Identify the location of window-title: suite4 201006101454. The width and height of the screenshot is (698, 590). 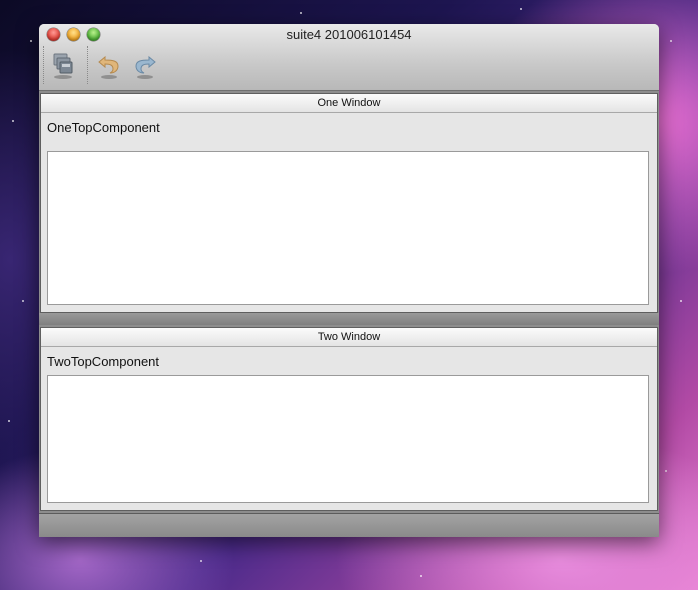
(349, 34).